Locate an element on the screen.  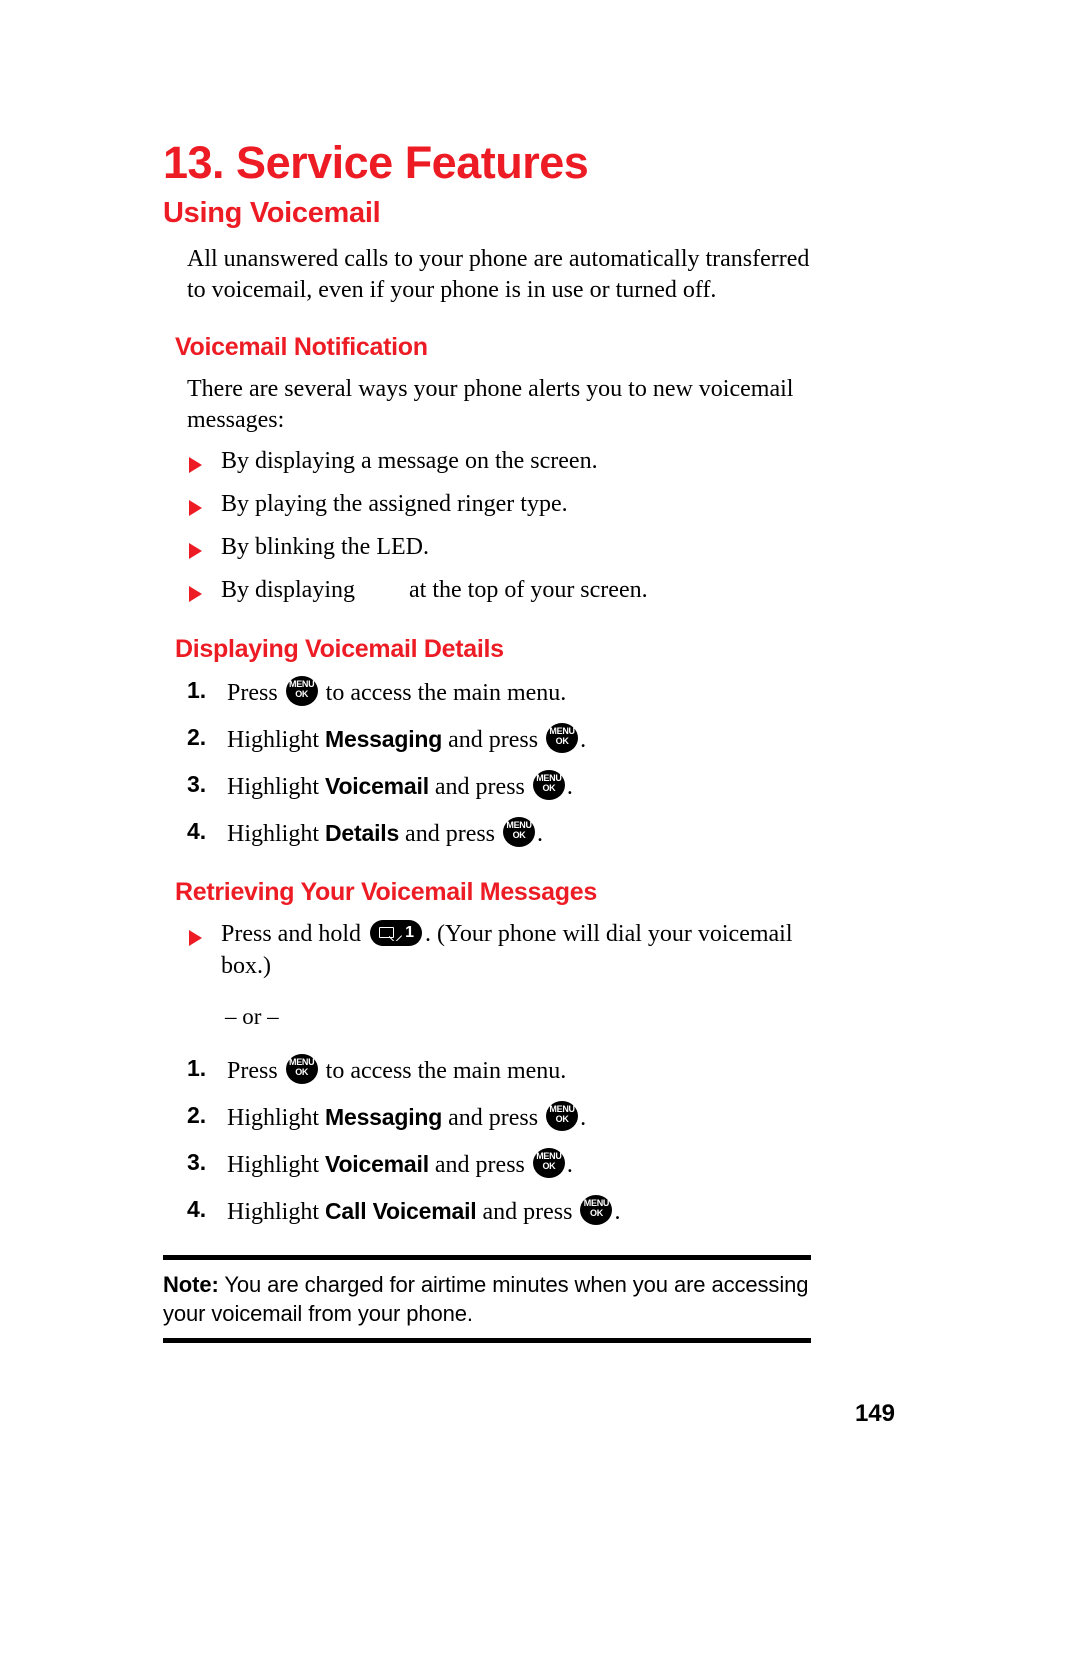
list-item: By displaying at the top of your screen. is located at coordinates (505, 590).